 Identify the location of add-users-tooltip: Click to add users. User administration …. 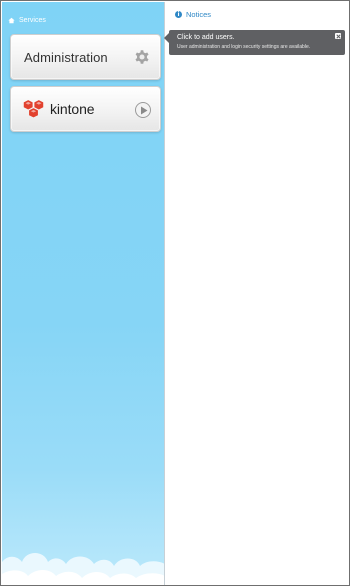
(254, 42).